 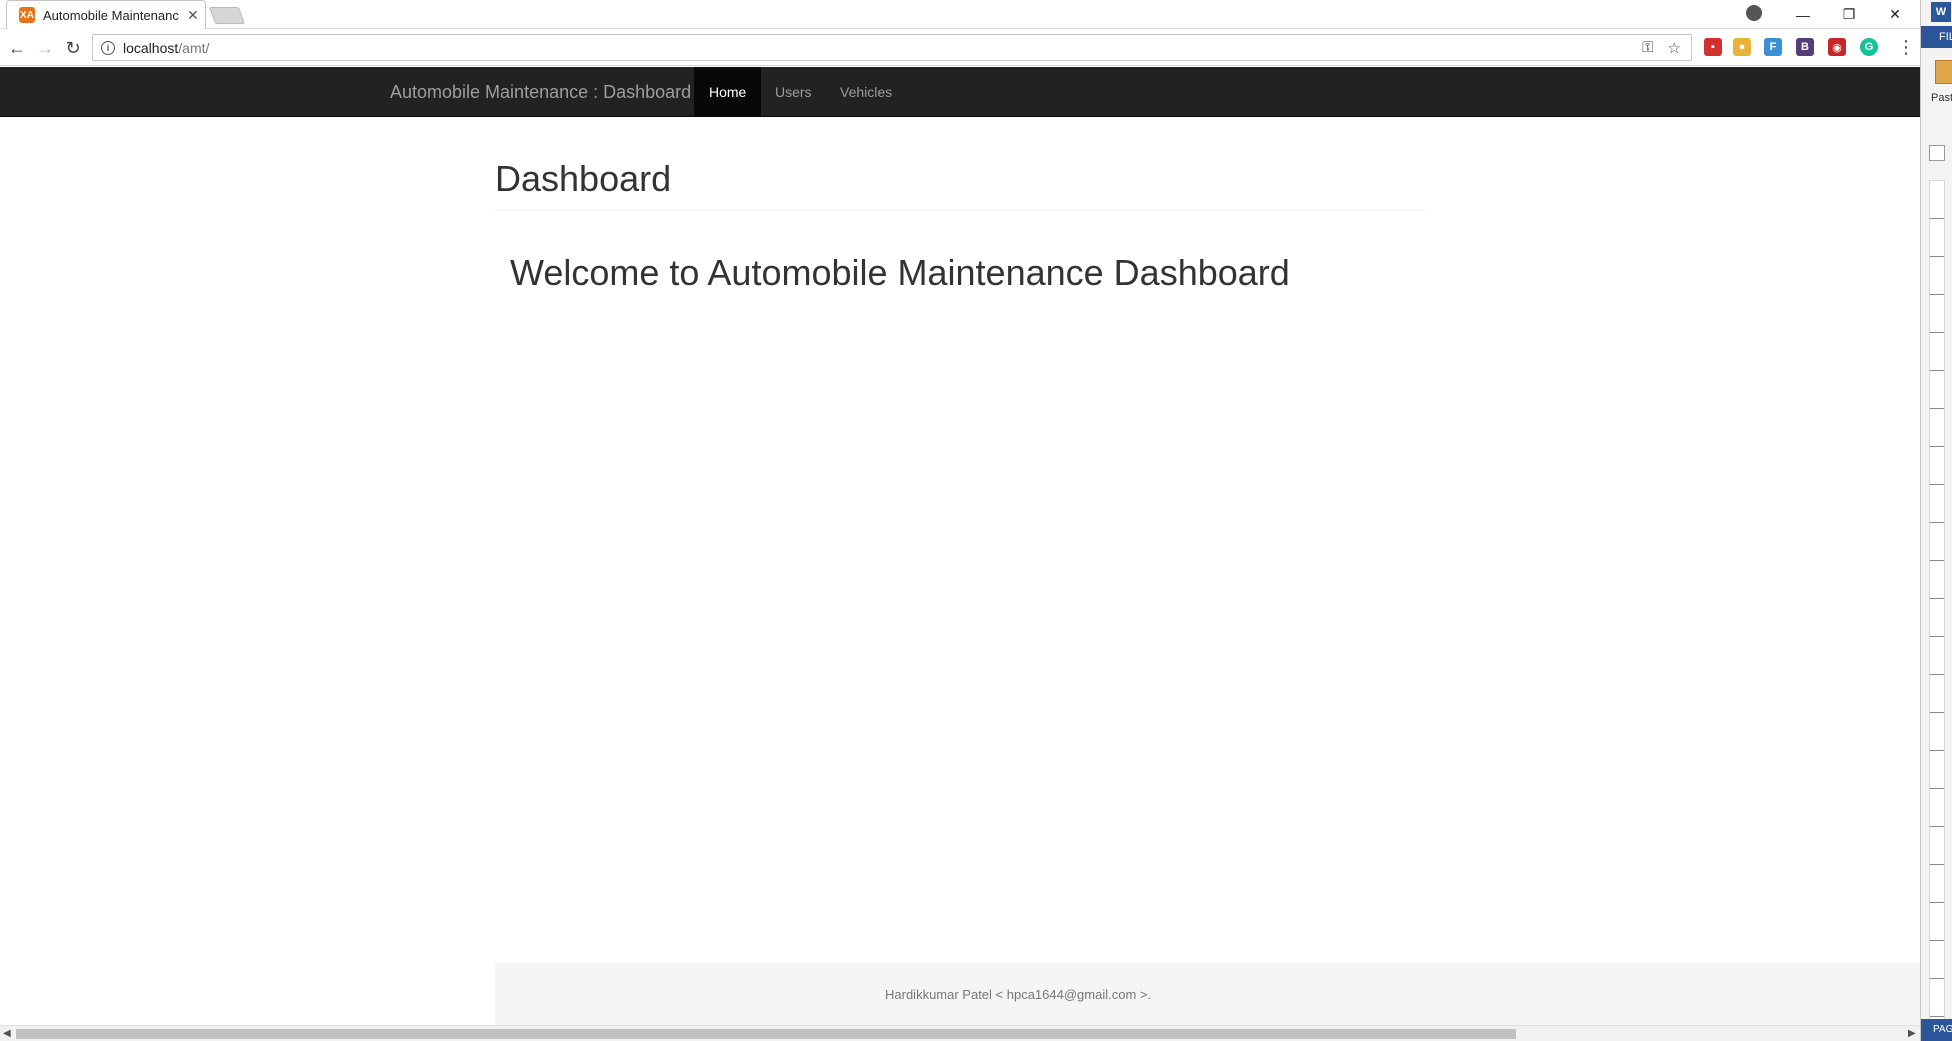 I want to click on word-file-tab: FIL, so click(x=1936, y=37).